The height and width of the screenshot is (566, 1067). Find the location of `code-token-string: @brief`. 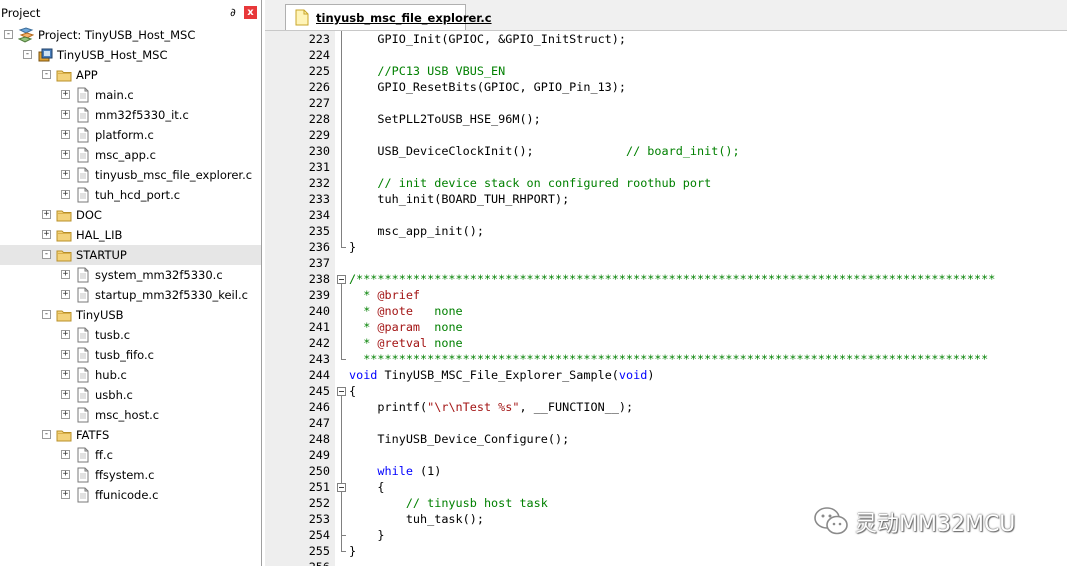

code-token-string: @brief is located at coordinates (399, 295).